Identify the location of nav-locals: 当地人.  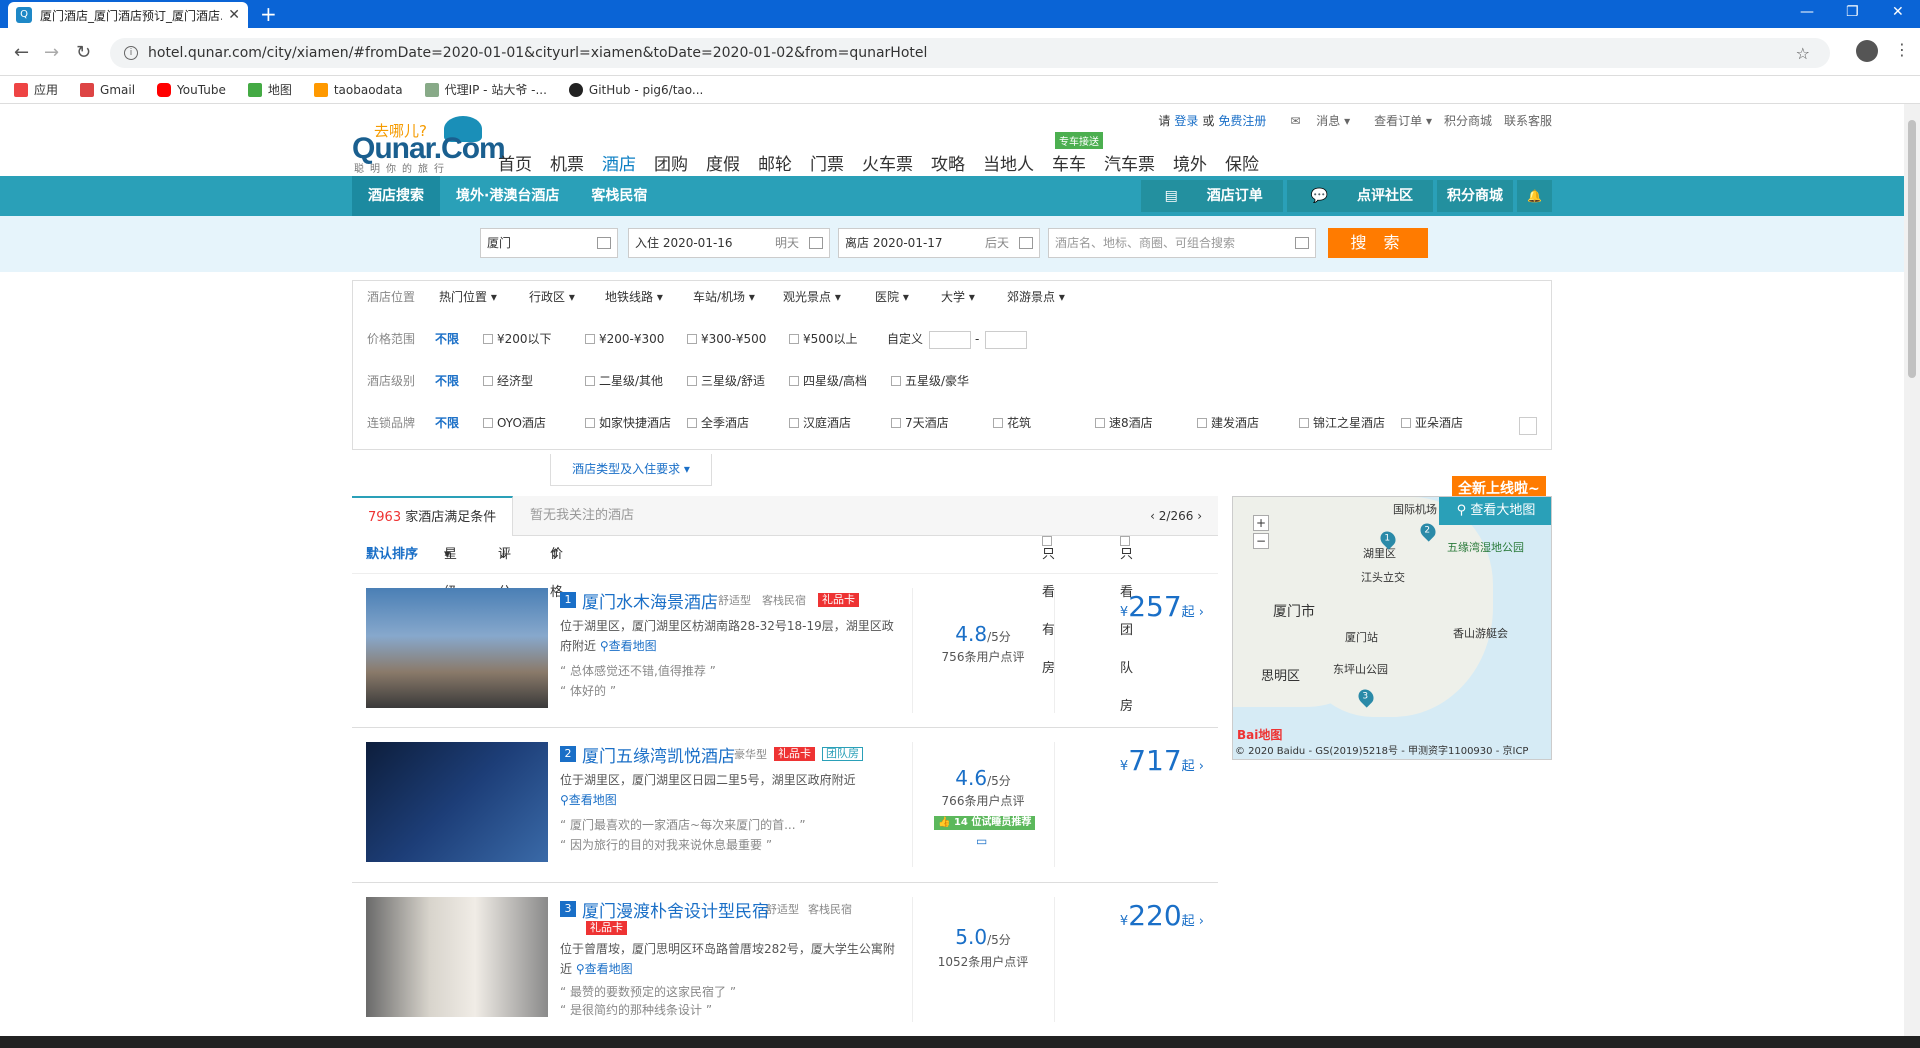
(1008, 162).